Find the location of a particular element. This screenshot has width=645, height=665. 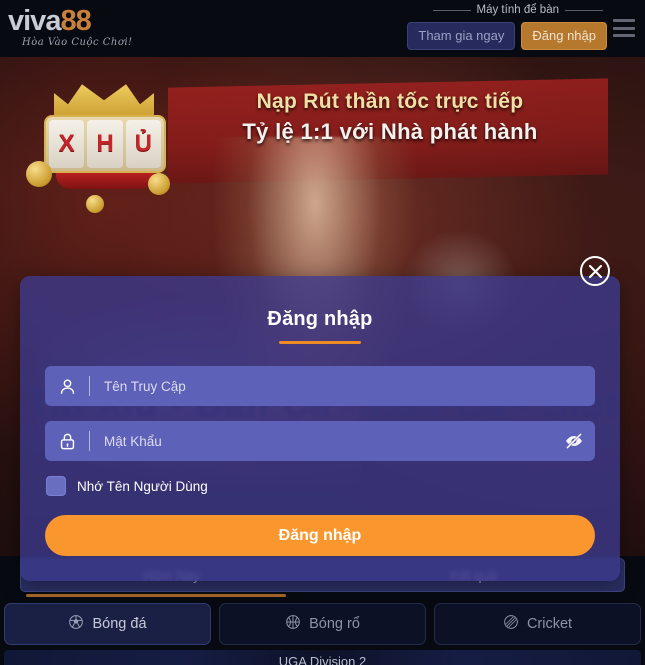

slot-reel: Ủ is located at coordinates (143, 144).